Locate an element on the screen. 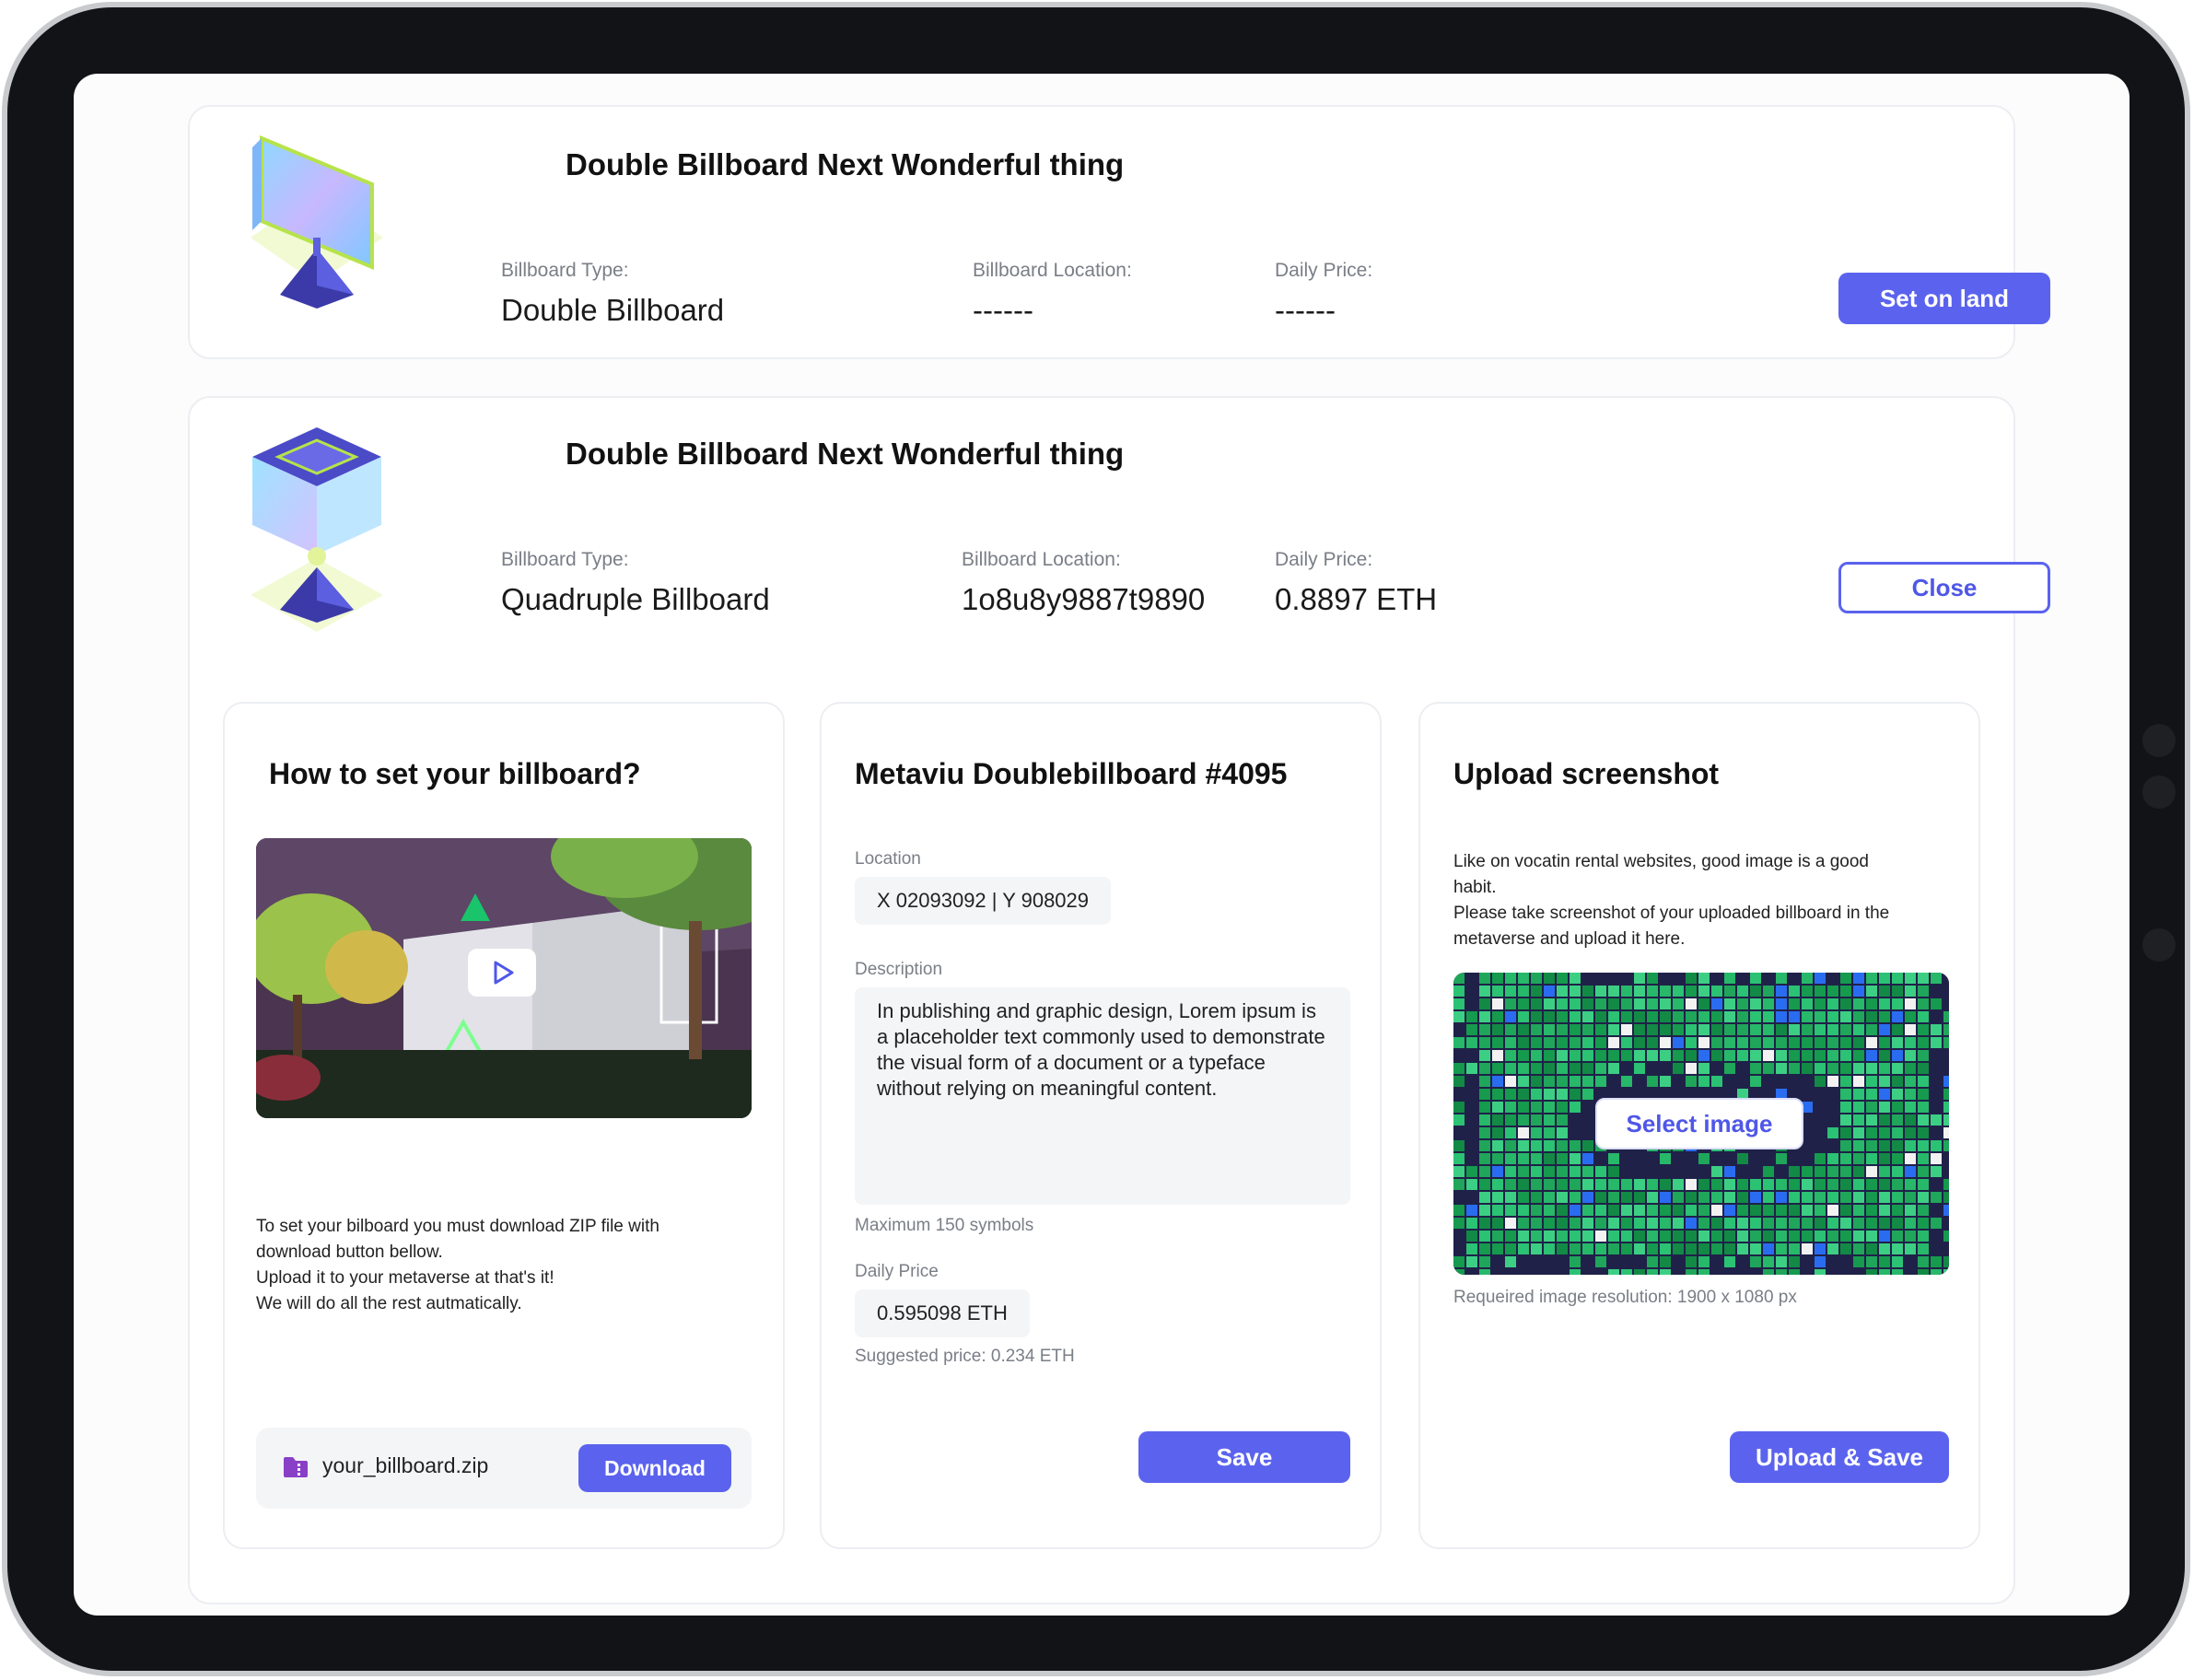 The image size is (2194, 1680). metaverse-map-preview: Select image is located at coordinates (1701, 1124).